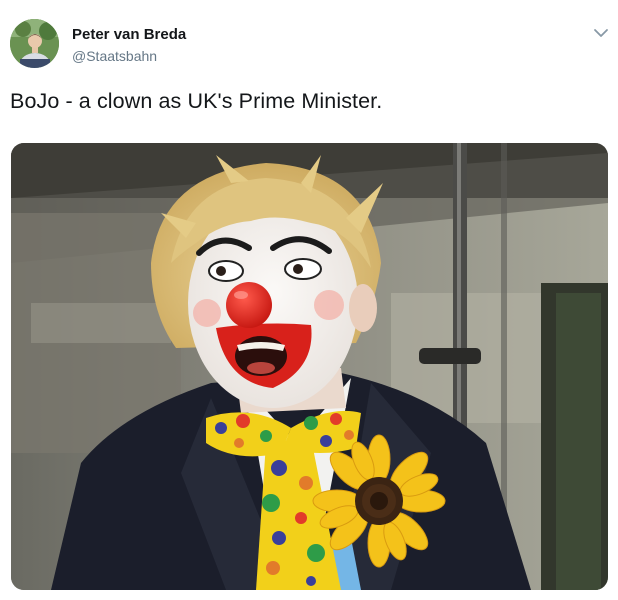 The width and height of the screenshot is (618, 600). Describe the element at coordinates (114, 56) in the screenshot. I see `author-handle: @Staatsbahn` at that location.